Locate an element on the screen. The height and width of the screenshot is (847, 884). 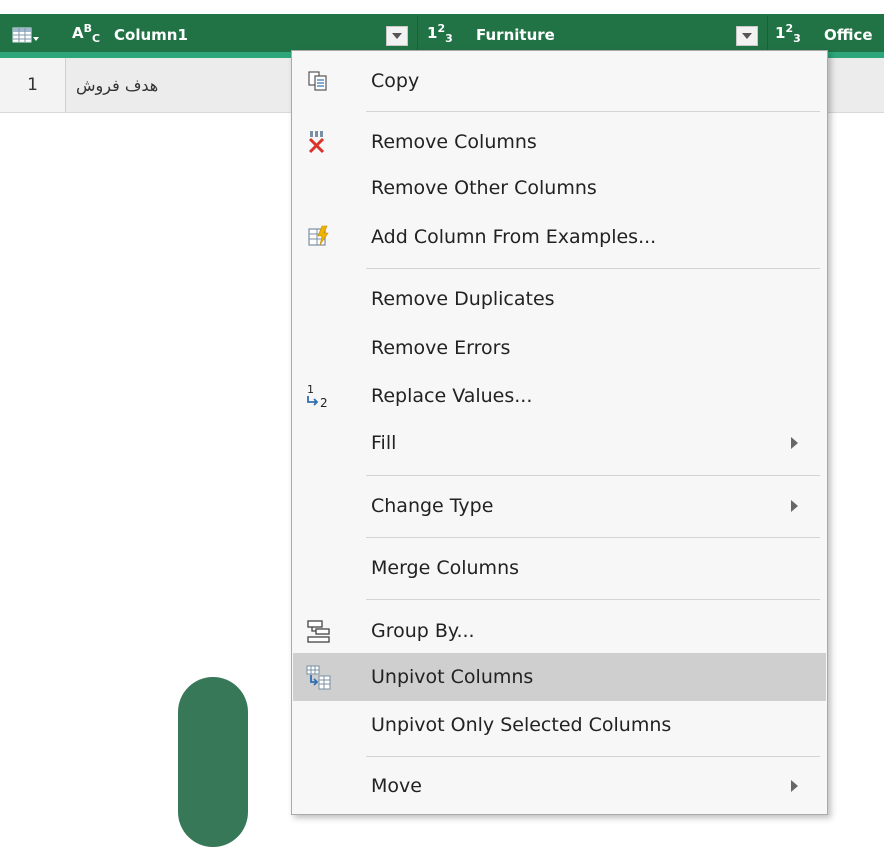
menu-item-unpivot-only-selected-columns: Unpivot Only Selected Columns is located at coordinates (559, 725).